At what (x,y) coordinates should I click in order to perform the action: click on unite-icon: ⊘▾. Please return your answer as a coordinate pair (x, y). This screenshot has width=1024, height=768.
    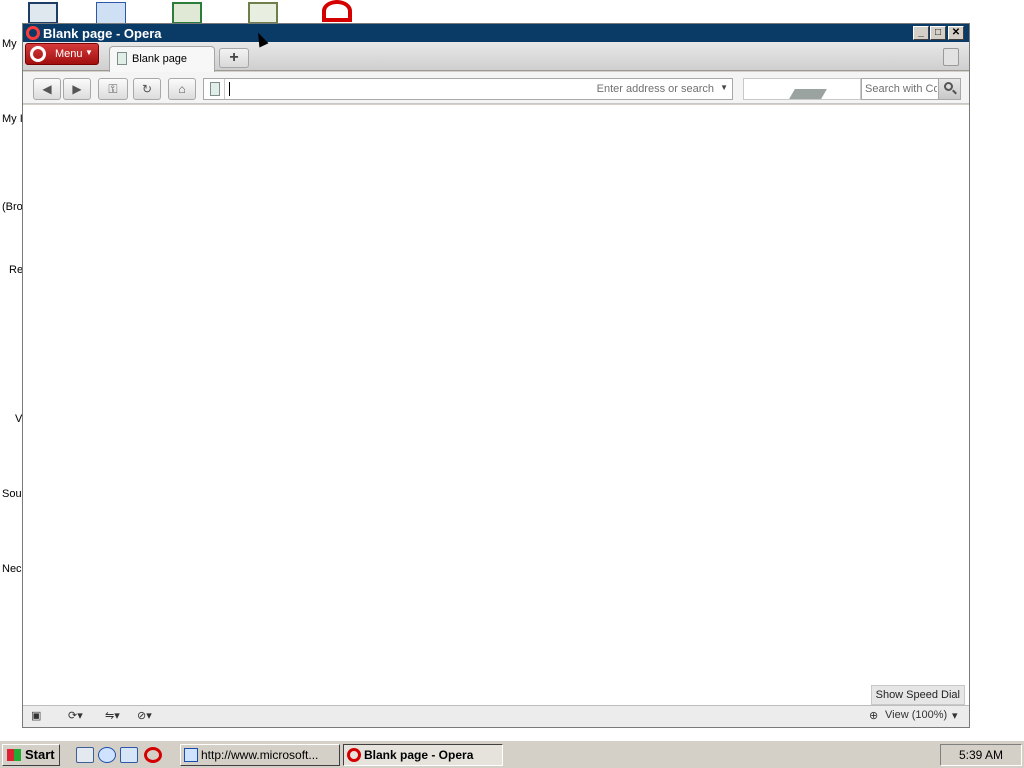
    Looking at the image, I should click on (144, 715).